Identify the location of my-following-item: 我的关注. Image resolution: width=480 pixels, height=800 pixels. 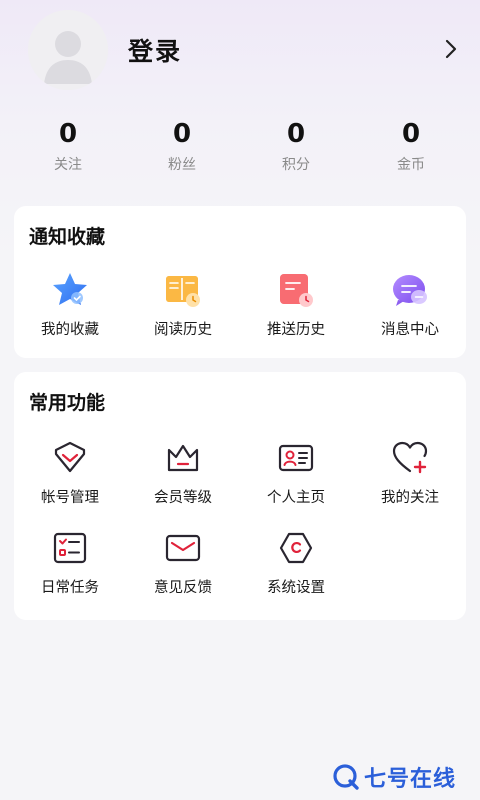
(410, 472).